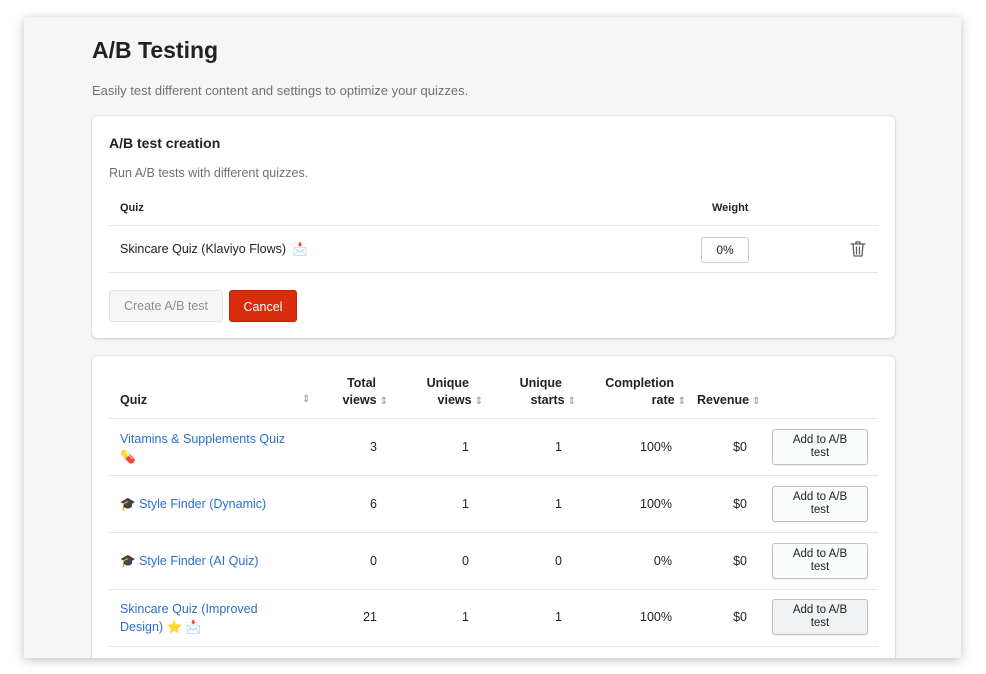 The width and height of the screenshot is (986, 674). I want to click on trash-icon, so click(858, 249).